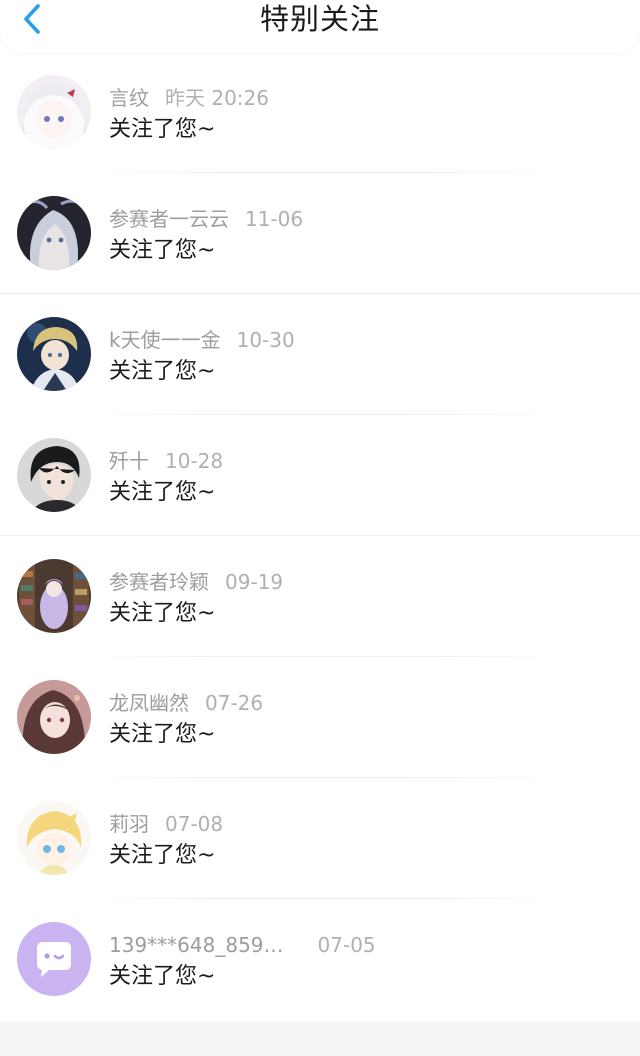  I want to click on item-meta: 139***648_859… 07-05, so click(242, 945).